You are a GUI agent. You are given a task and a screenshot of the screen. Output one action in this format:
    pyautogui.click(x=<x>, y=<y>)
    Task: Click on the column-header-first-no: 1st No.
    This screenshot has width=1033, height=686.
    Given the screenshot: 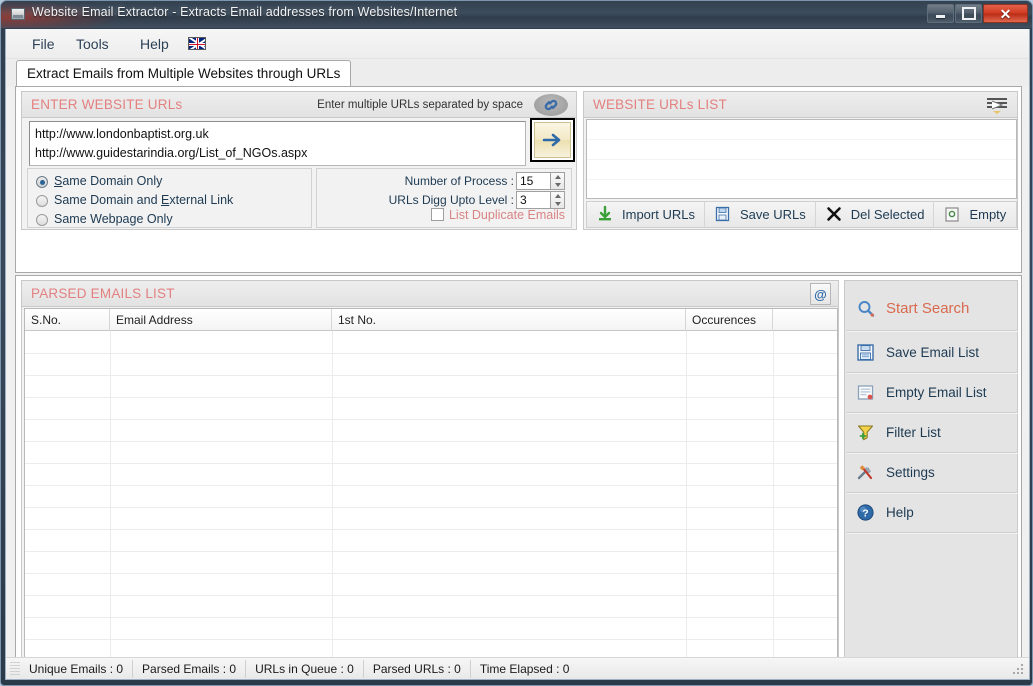 What is the action you would take?
    pyautogui.click(x=509, y=320)
    